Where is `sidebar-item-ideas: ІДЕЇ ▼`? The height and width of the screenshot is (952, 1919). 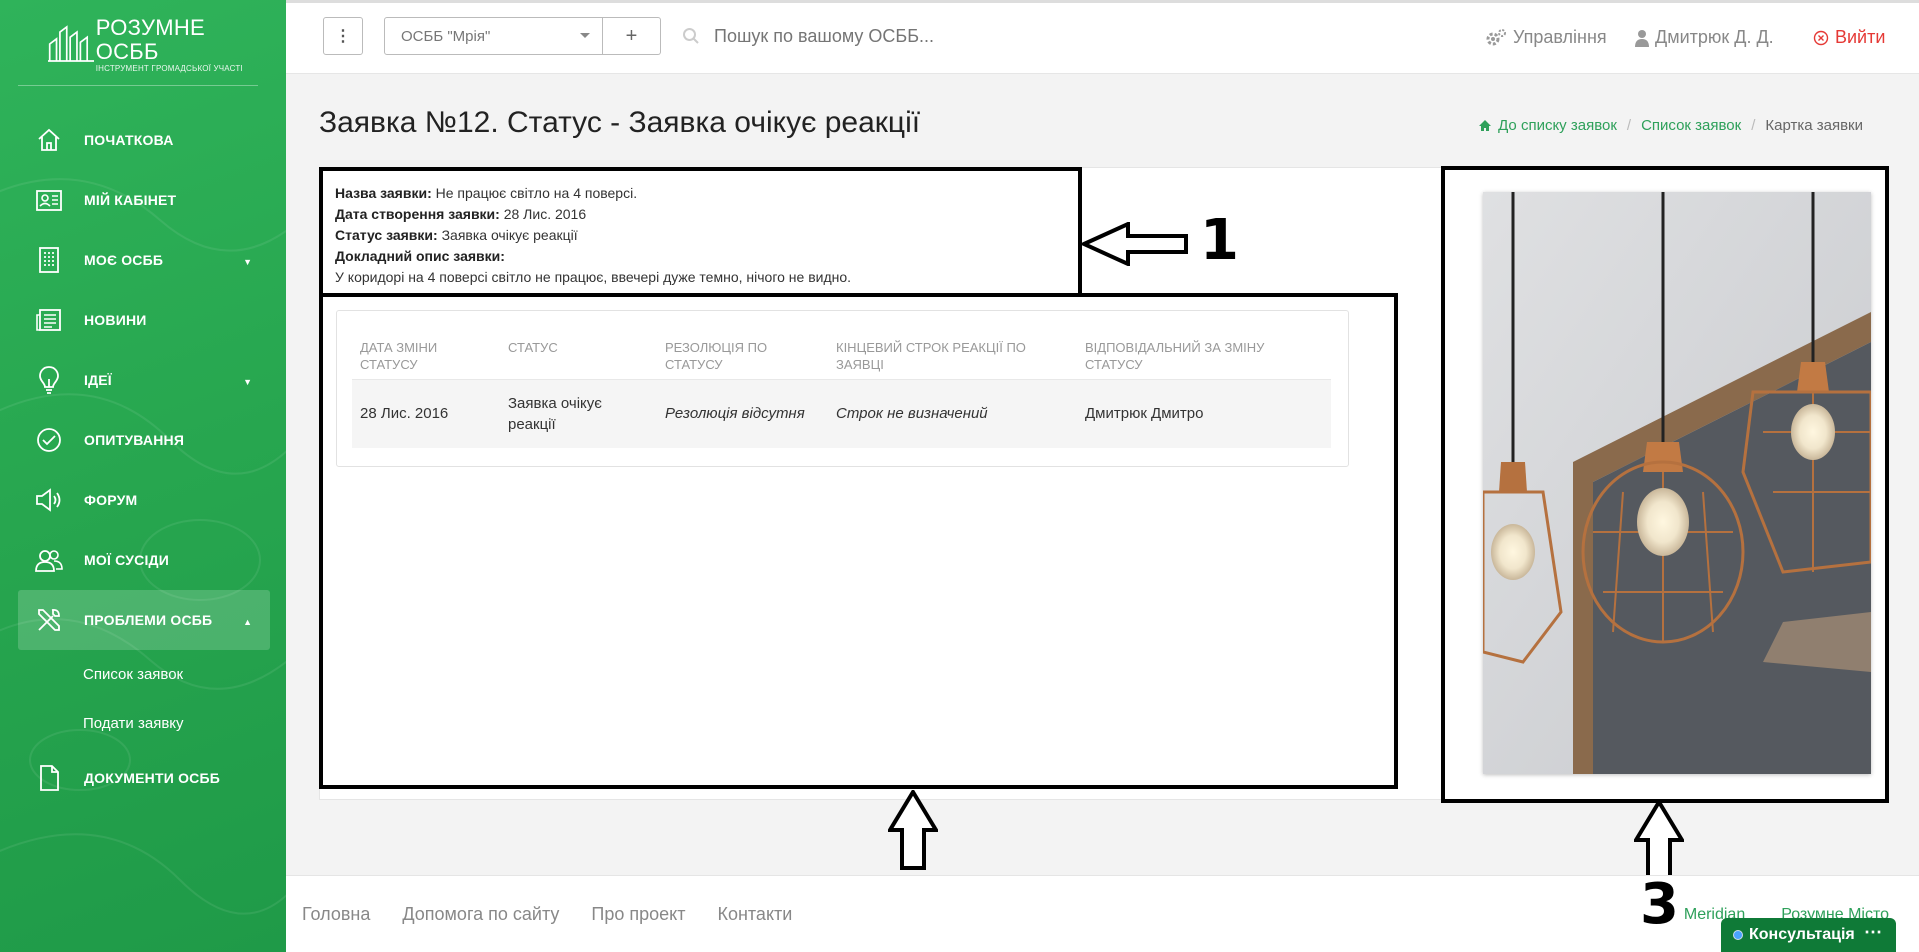 sidebar-item-ideas: ІДЕЇ ▼ is located at coordinates (144, 380).